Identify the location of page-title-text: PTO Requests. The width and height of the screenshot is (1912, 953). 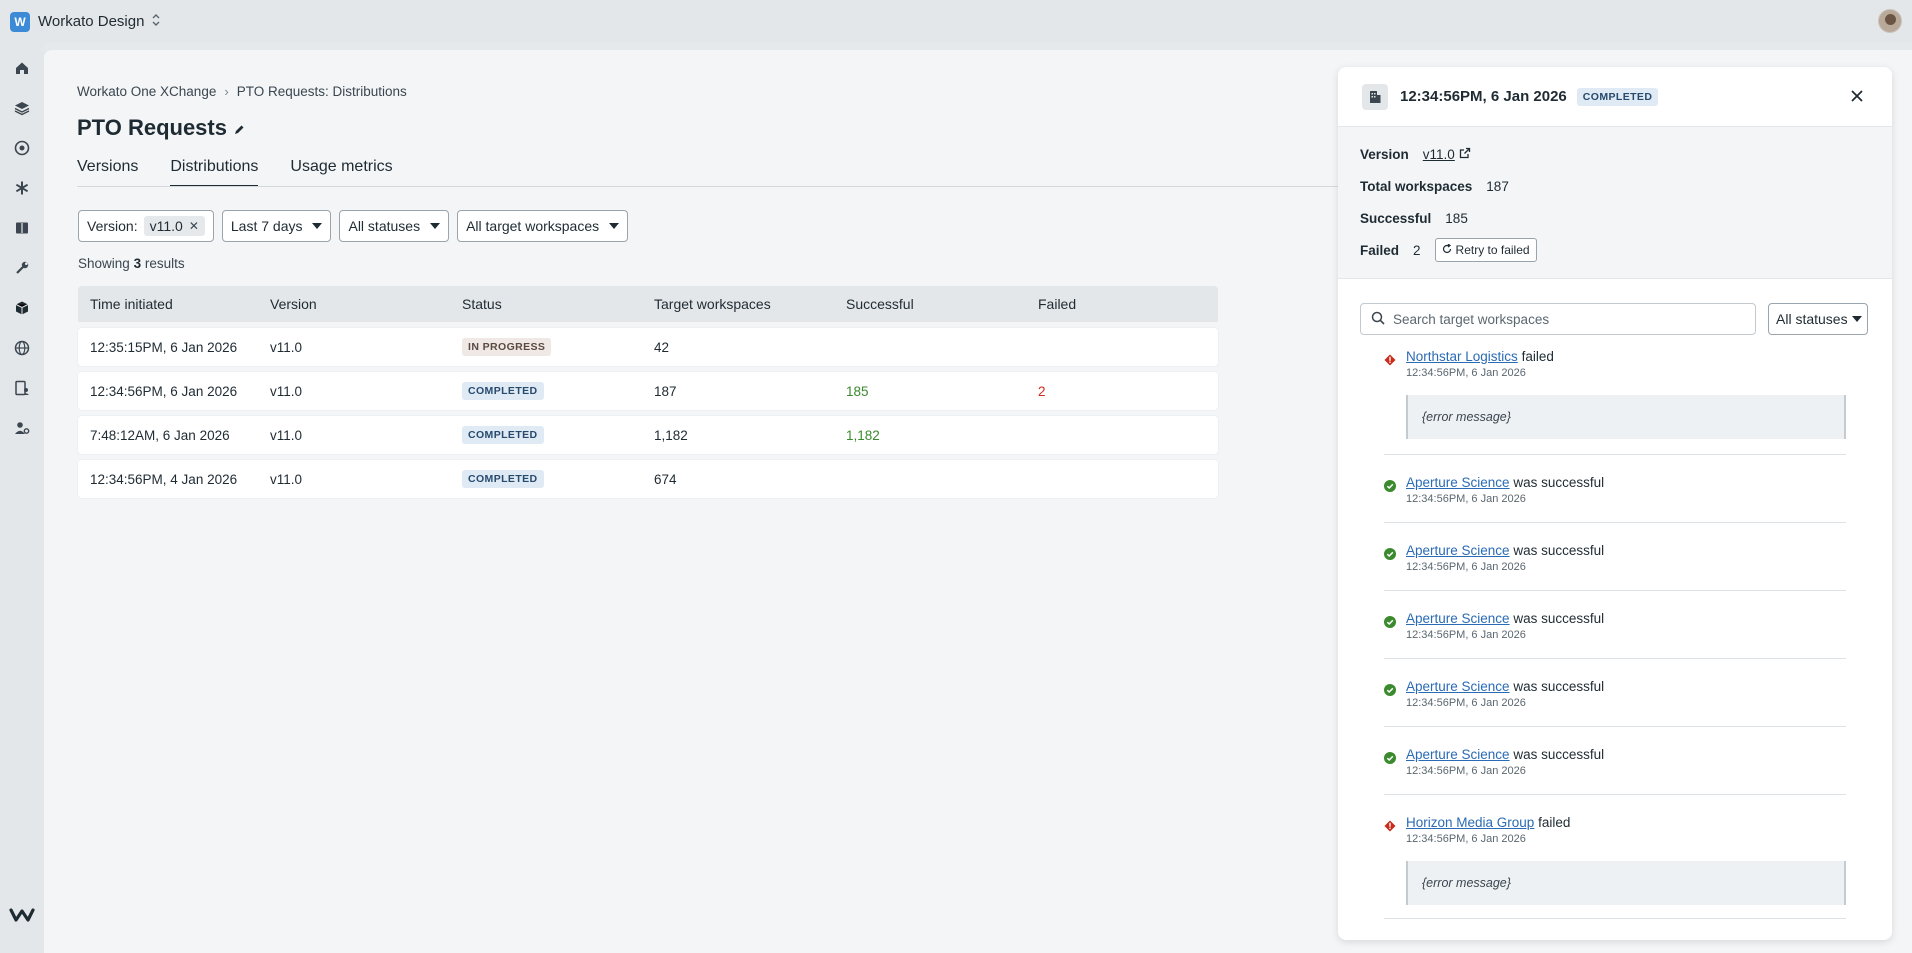
(152, 127).